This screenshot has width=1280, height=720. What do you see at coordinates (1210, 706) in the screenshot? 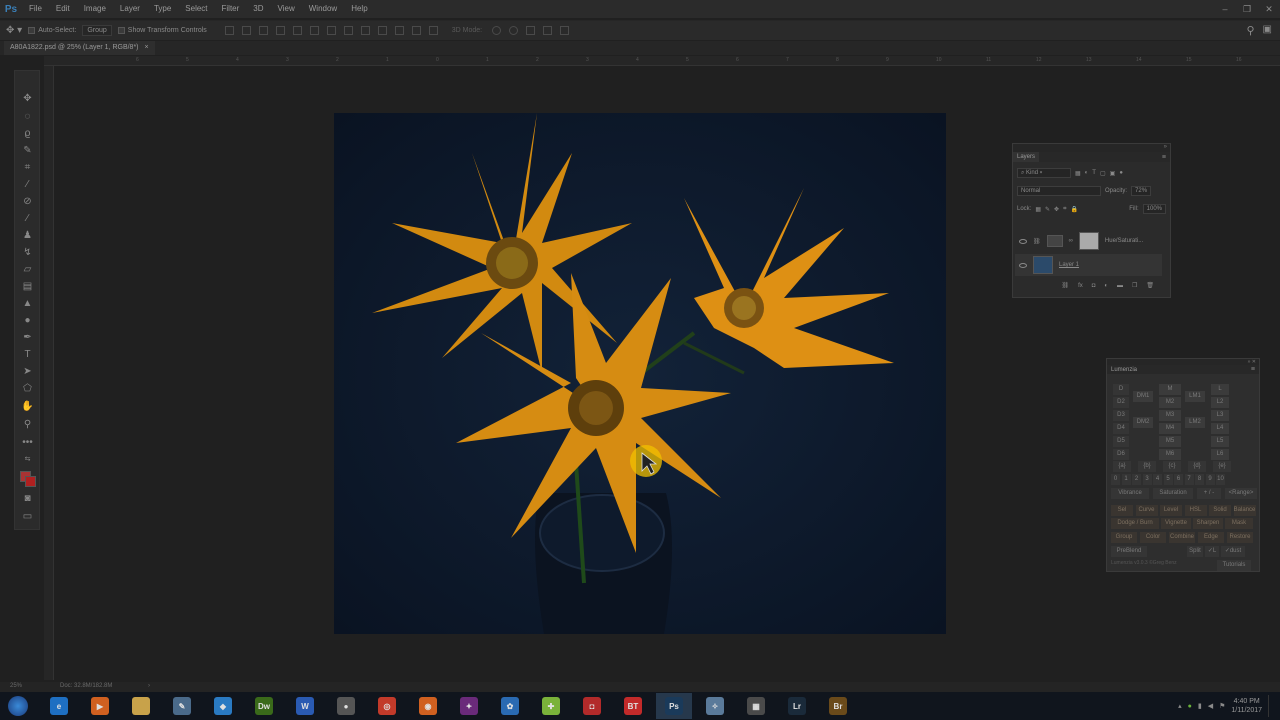
I see `volume-icon: ◀` at bounding box center [1210, 706].